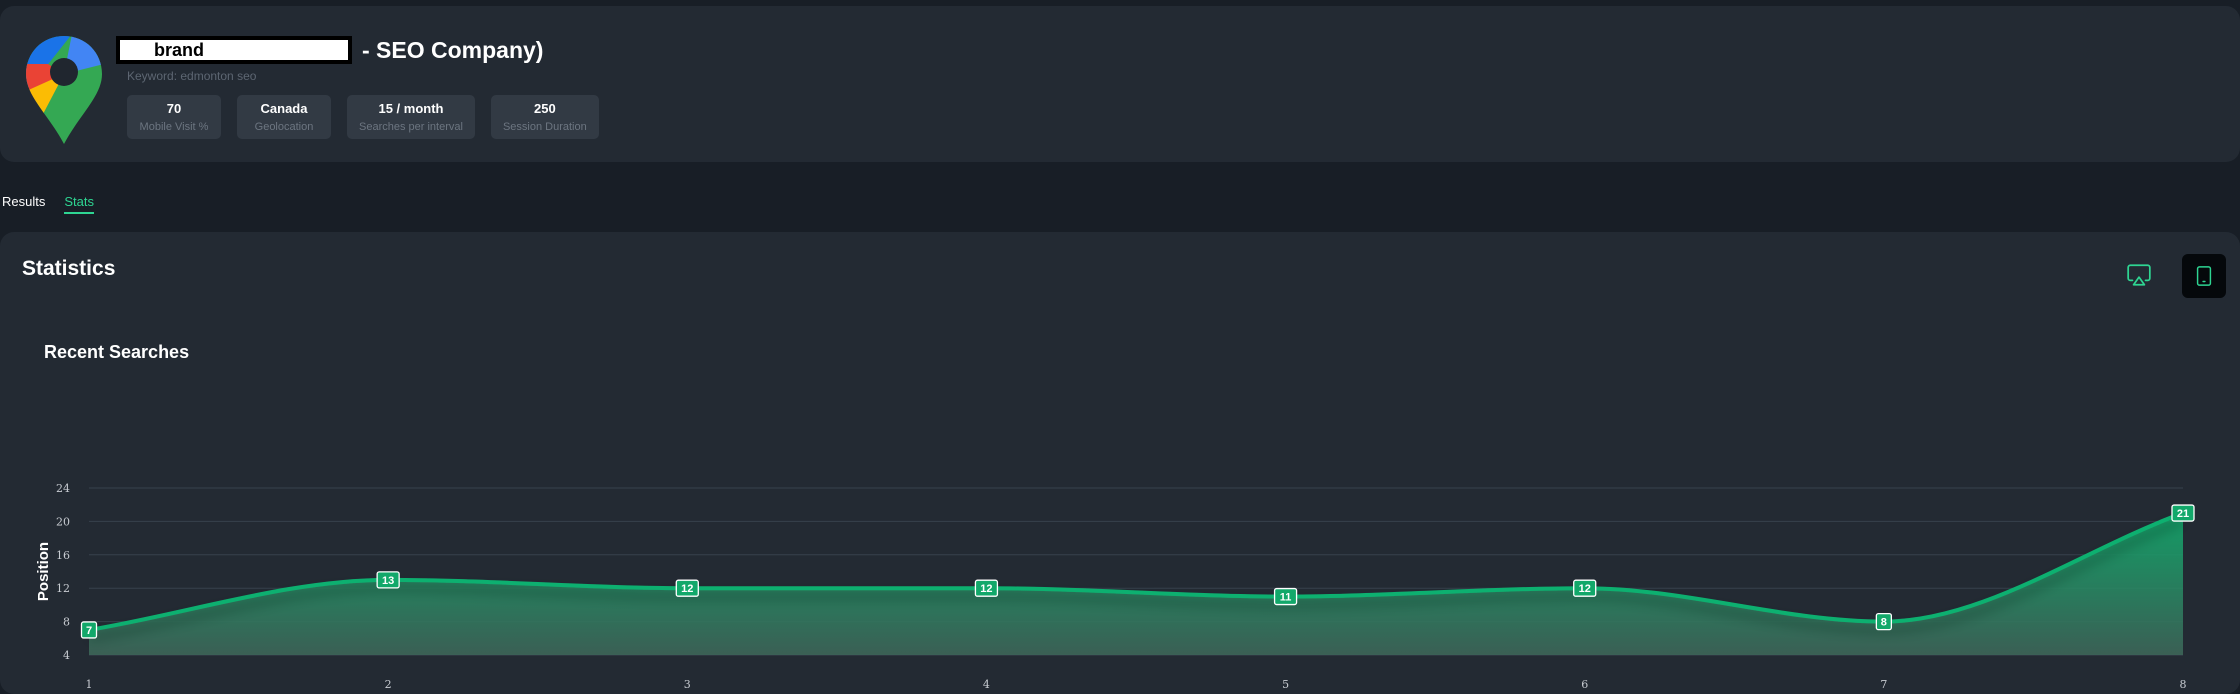 The width and height of the screenshot is (2240, 694). I want to click on project-title: brand - SEO Company), so click(329, 50).